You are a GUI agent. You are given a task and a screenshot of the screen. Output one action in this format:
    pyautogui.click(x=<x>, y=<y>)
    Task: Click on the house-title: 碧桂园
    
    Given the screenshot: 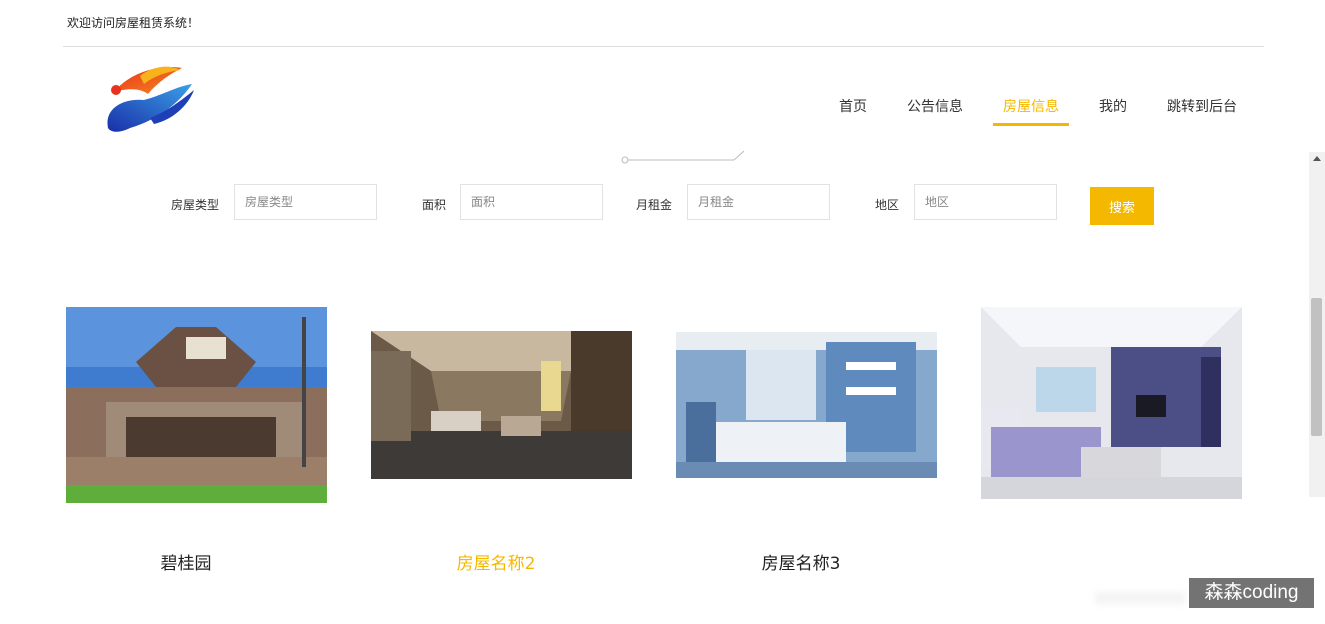 What is the action you would take?
    pyautogui.click(x=186, y=561)
    